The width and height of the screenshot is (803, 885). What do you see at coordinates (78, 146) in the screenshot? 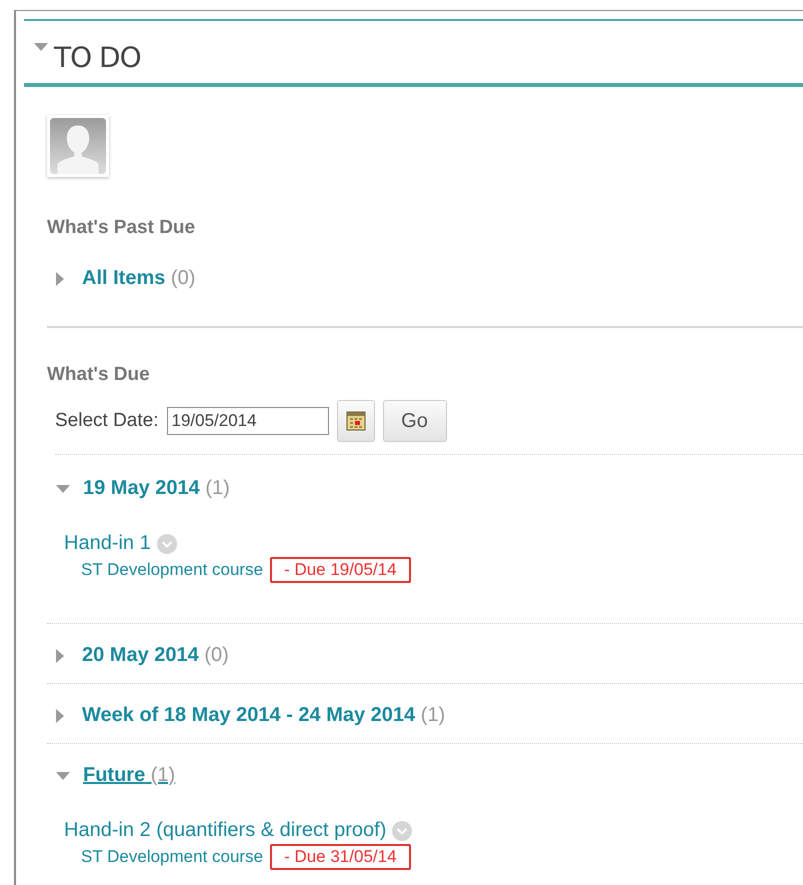
I see `avatar-icon` at bounding box center [78, 146].